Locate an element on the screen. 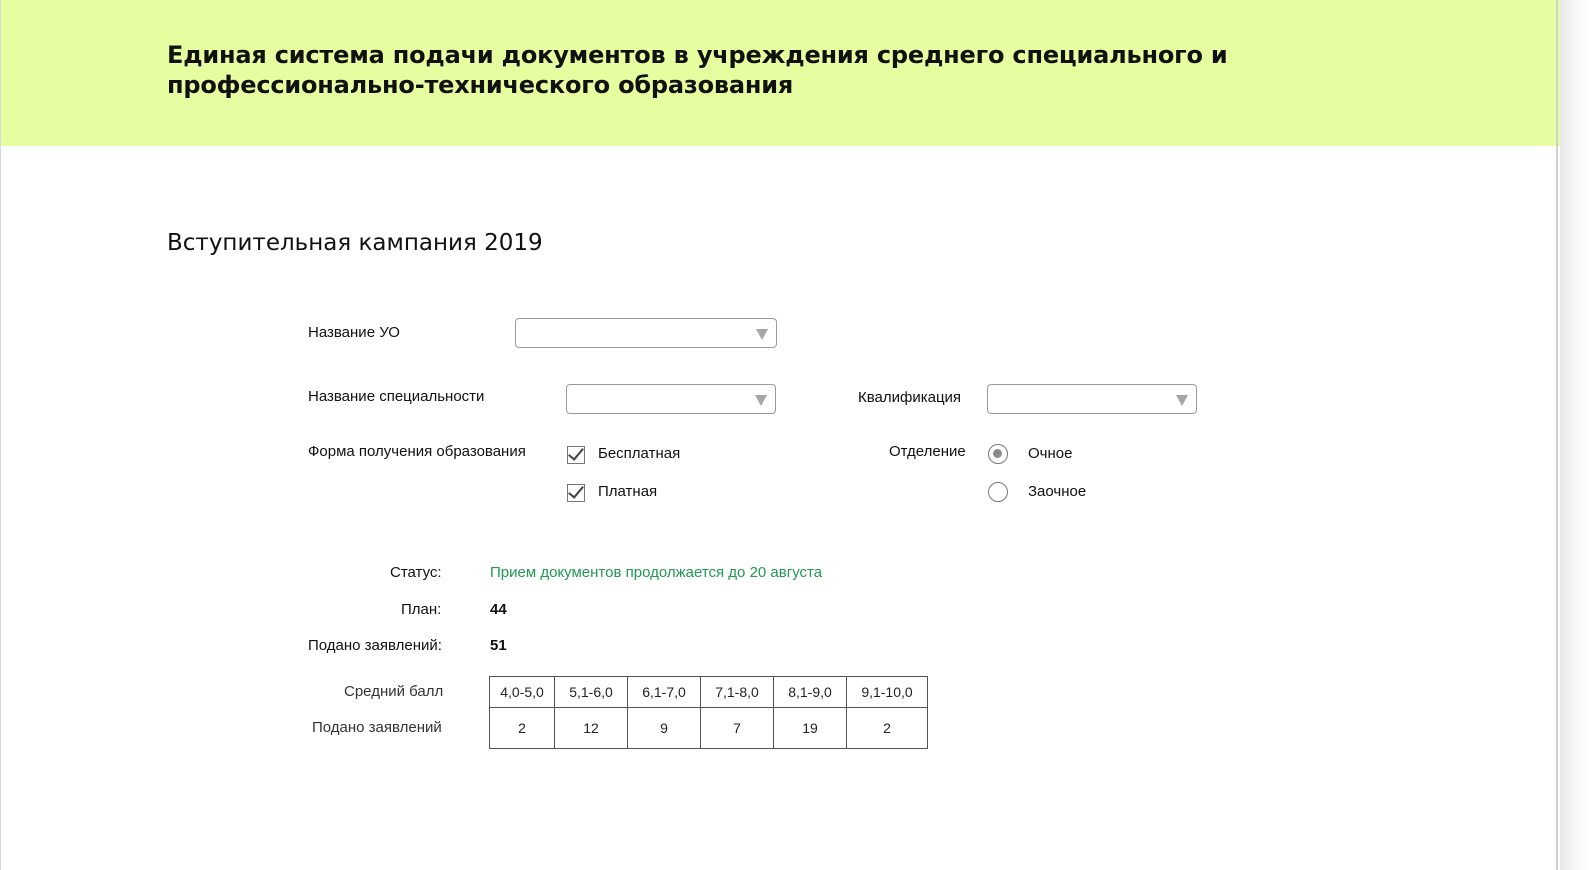 This screenshot has height=870, width=1593. score-range-cell: 8,1-9,0 is located at coordinates (810, 692).